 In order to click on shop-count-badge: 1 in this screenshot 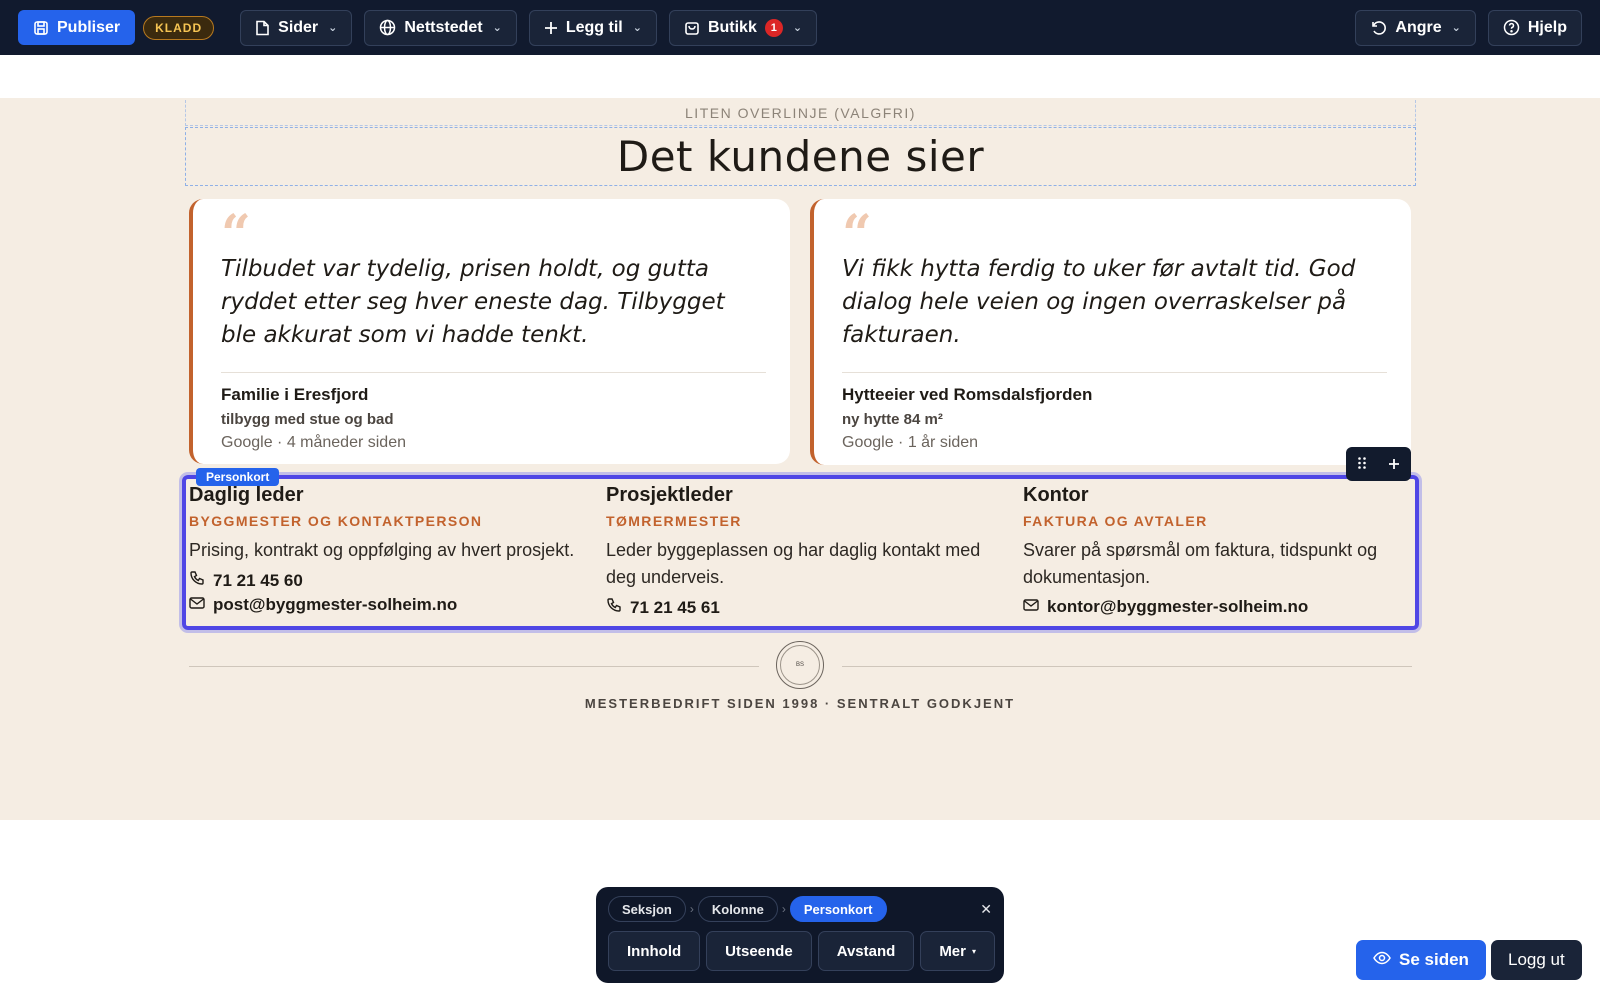, I will do `click(773, 27)`.